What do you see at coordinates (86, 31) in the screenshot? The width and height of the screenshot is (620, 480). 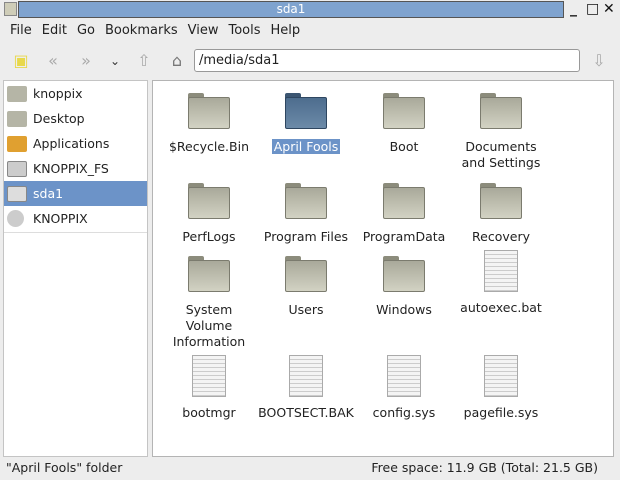 I see `menu-go: Go` at bounding box center [86, 31].